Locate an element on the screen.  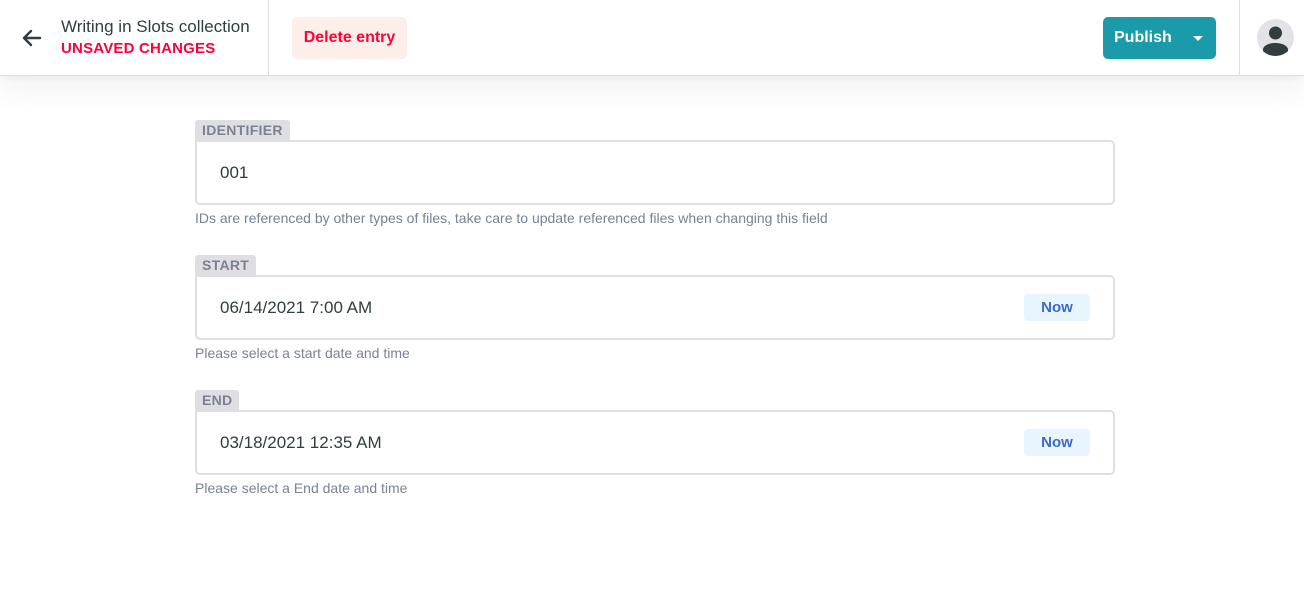
back-button is located at coordinates (32, 38).